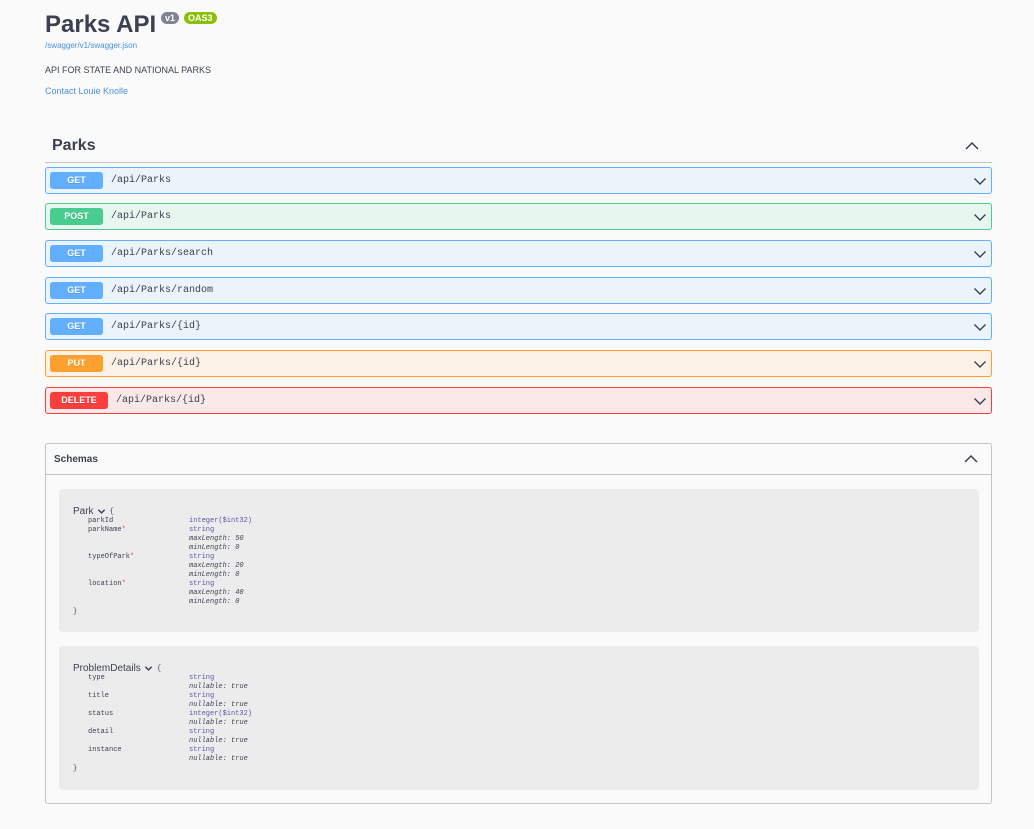 Image resolution: width=1034 pixels, height=829 pixels. Describe the element at coordinates (96, 678) in the screenshot. I see `property-name: type` at that location.